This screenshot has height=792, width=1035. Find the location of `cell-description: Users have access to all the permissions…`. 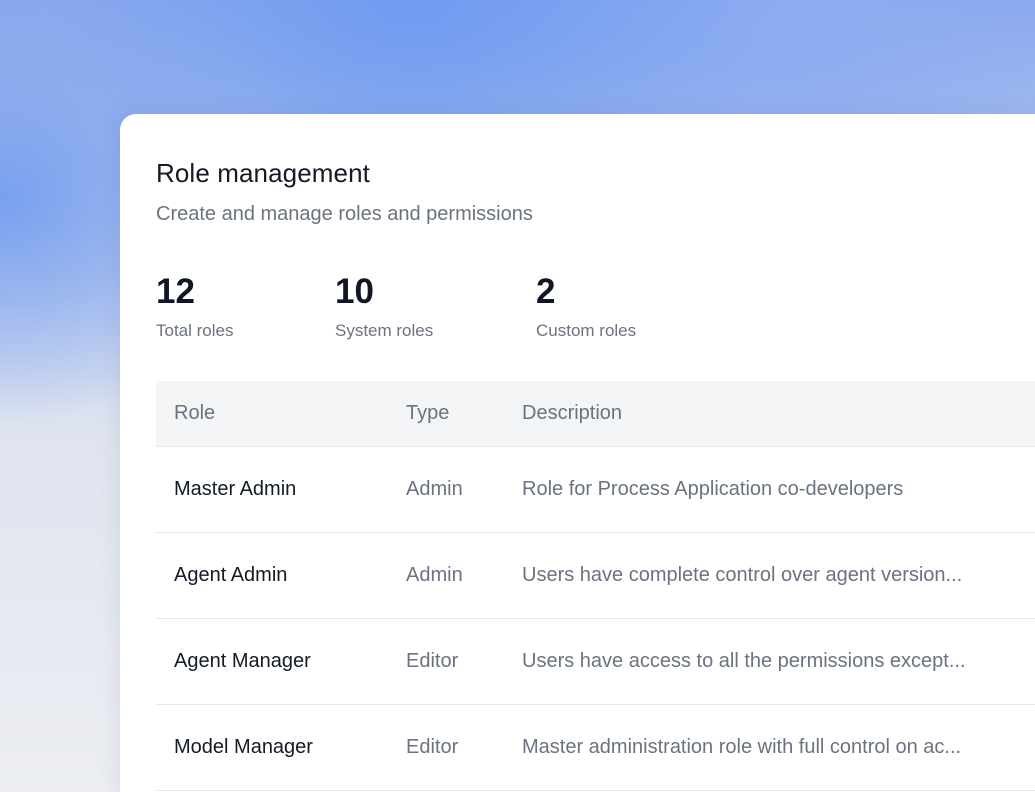

cell-description: Users have access to all the permissions… is located at coordinates (744, 661).